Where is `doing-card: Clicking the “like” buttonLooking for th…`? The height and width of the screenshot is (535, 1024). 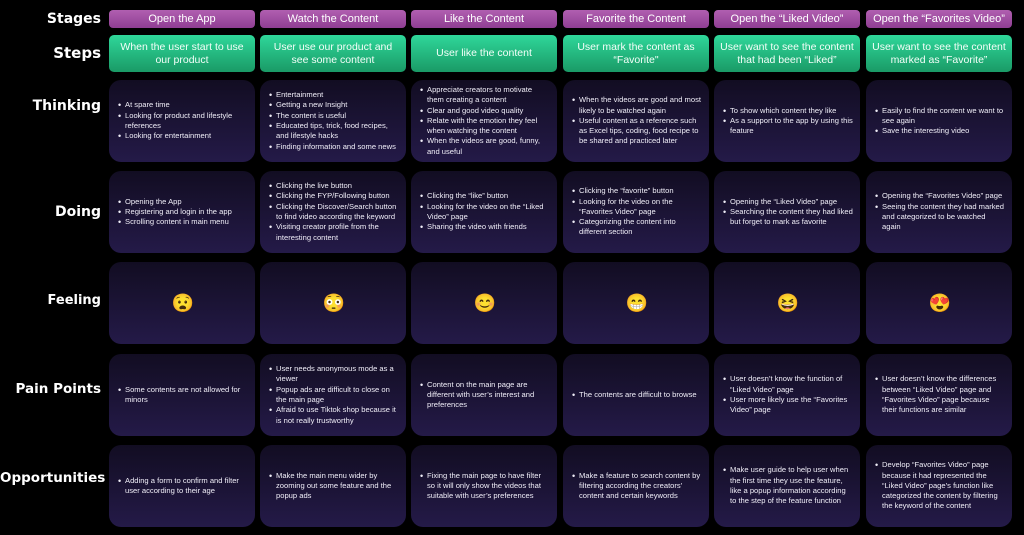 doing-card: Clicking the “like” buttonLooking for th… is located at coordinates (484, 212).